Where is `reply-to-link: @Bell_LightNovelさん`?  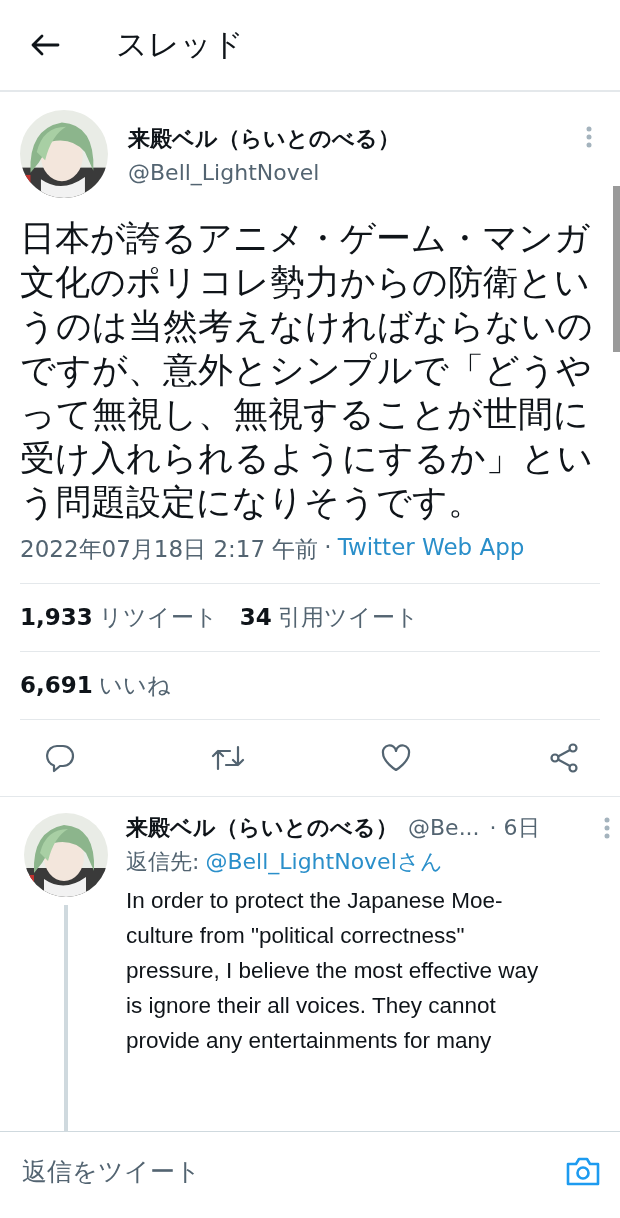
reply-to-link: @Bell_LightNovelさん is located at coordinates (324, 862).